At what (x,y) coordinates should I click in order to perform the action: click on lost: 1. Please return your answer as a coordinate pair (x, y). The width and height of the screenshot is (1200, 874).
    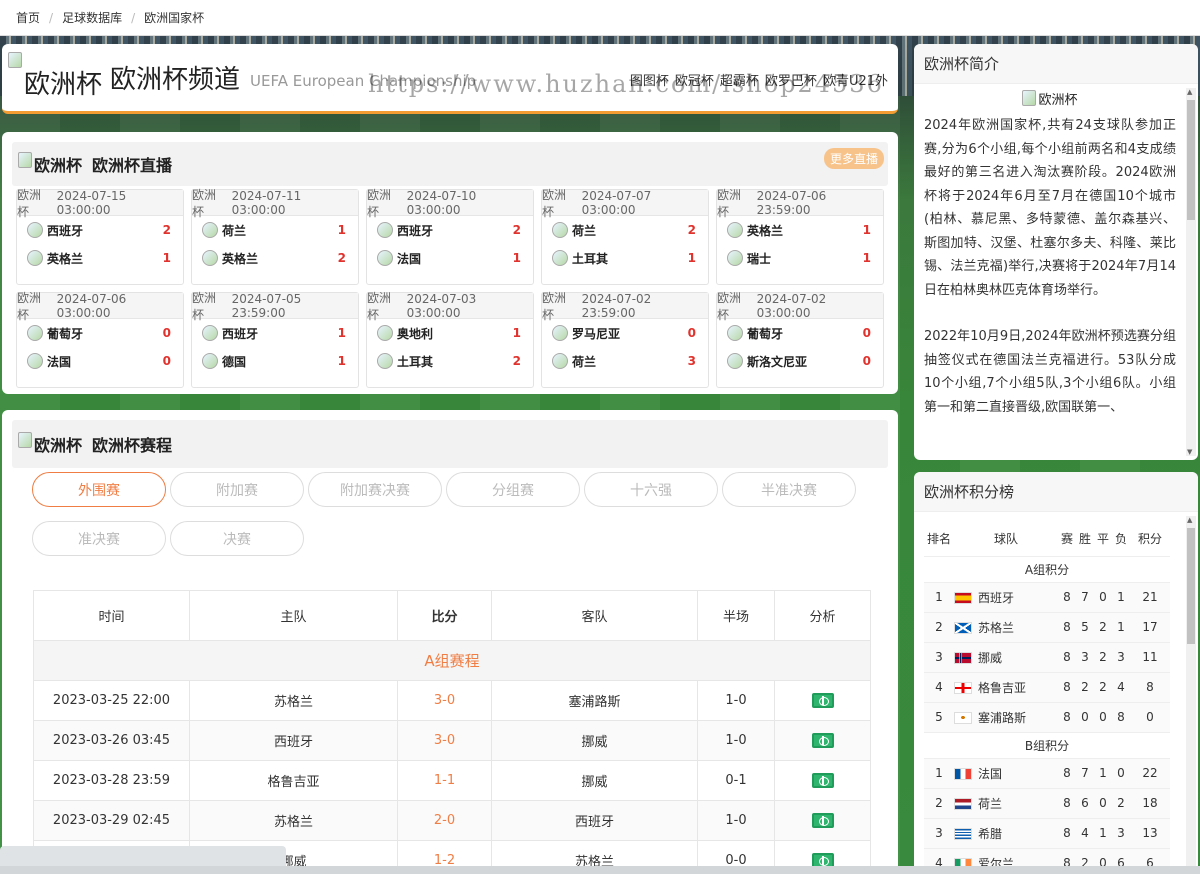
    Looking at the image, I should click on (1121, 597).